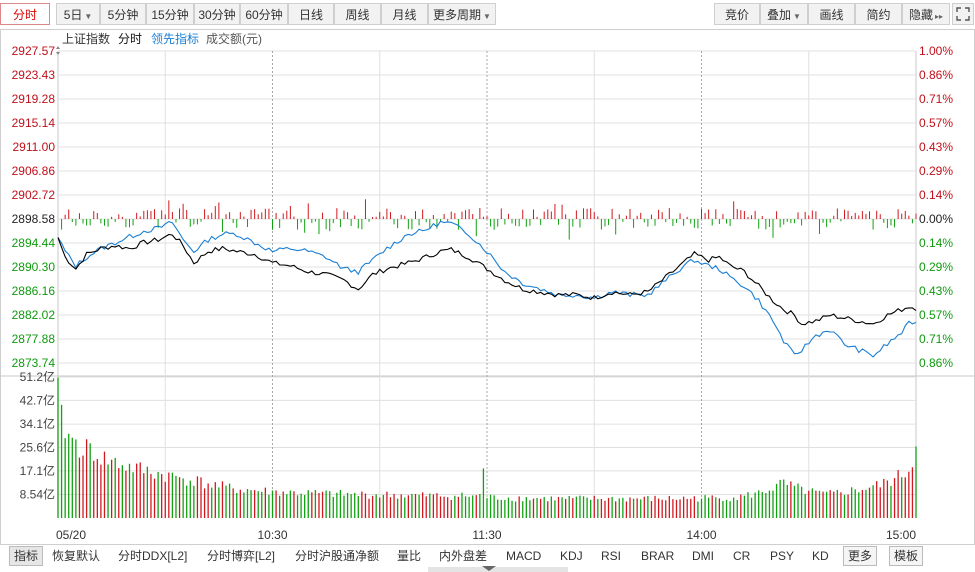  I want to click on indicator-tab-13: PSY, so click(782, 556).